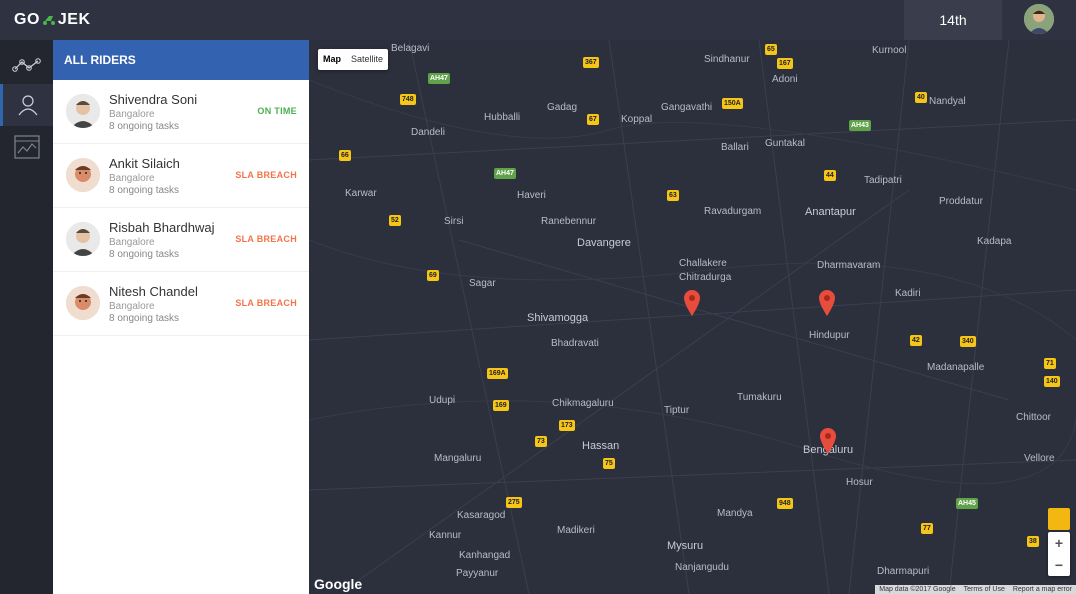  I want to click on highway-shield: 63, so click(673, 195).